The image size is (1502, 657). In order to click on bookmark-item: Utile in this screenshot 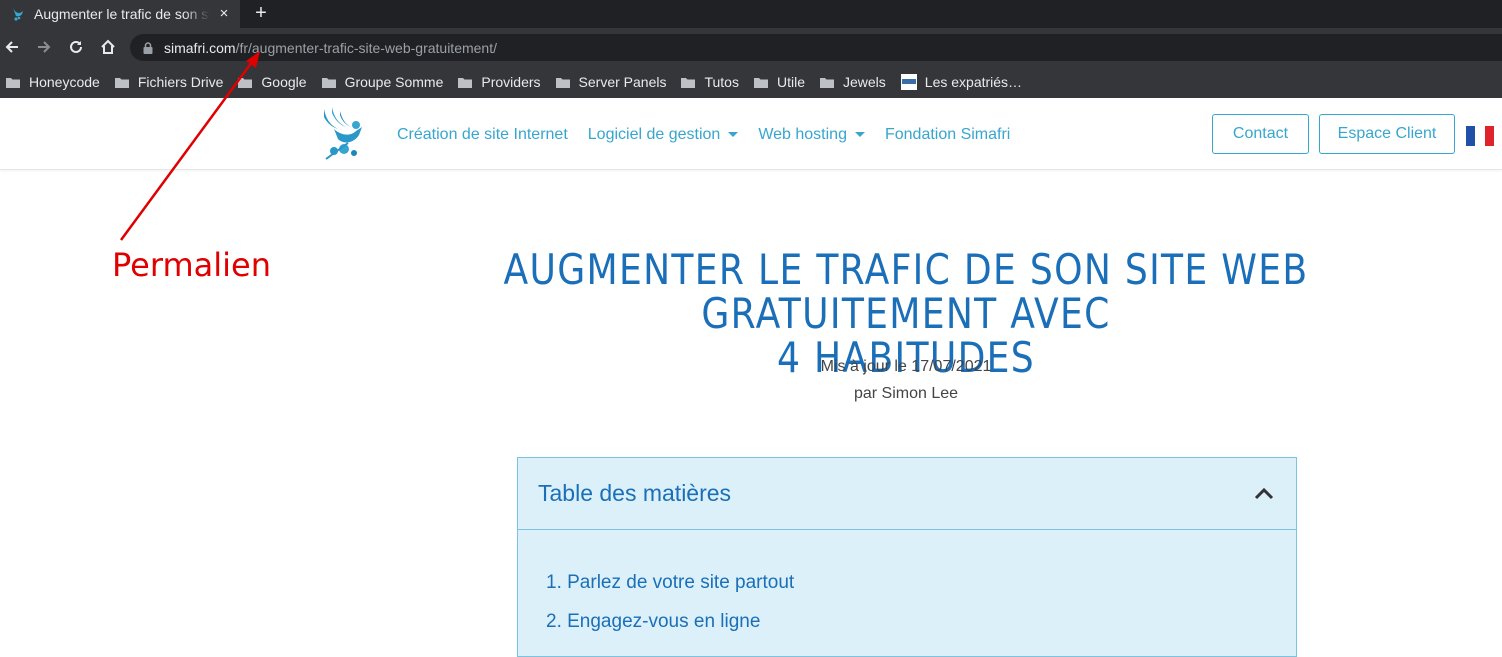, I will do `click(779, 82)`.